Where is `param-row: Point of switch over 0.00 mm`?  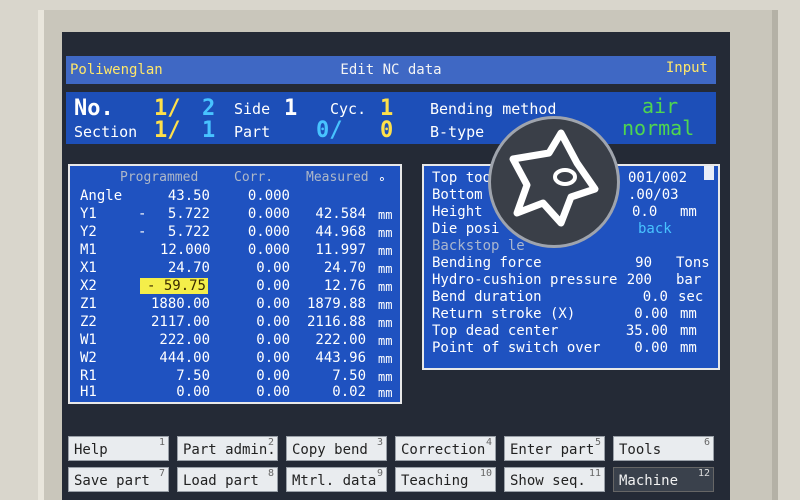 param-row: Point of switch over 0.00 mm is located at coordinates (572, 348).